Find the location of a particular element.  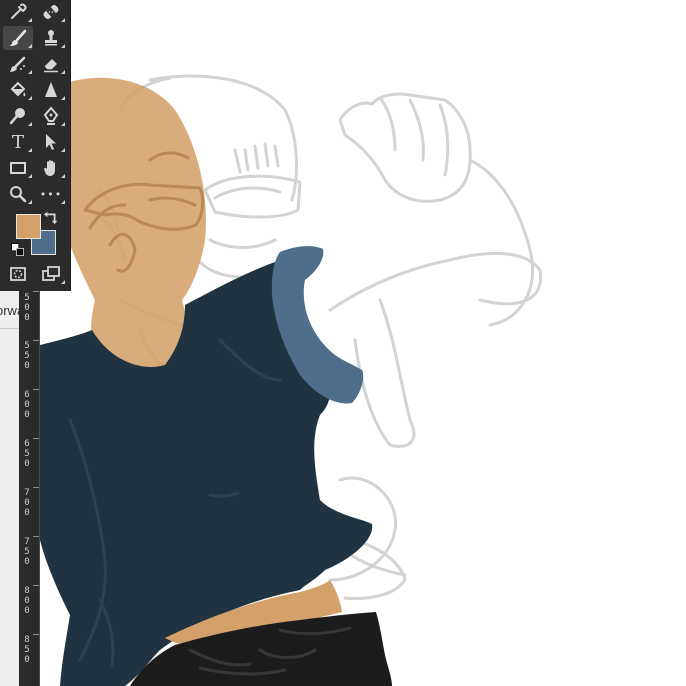

eraser-icon is located at coordinates (50, 66).